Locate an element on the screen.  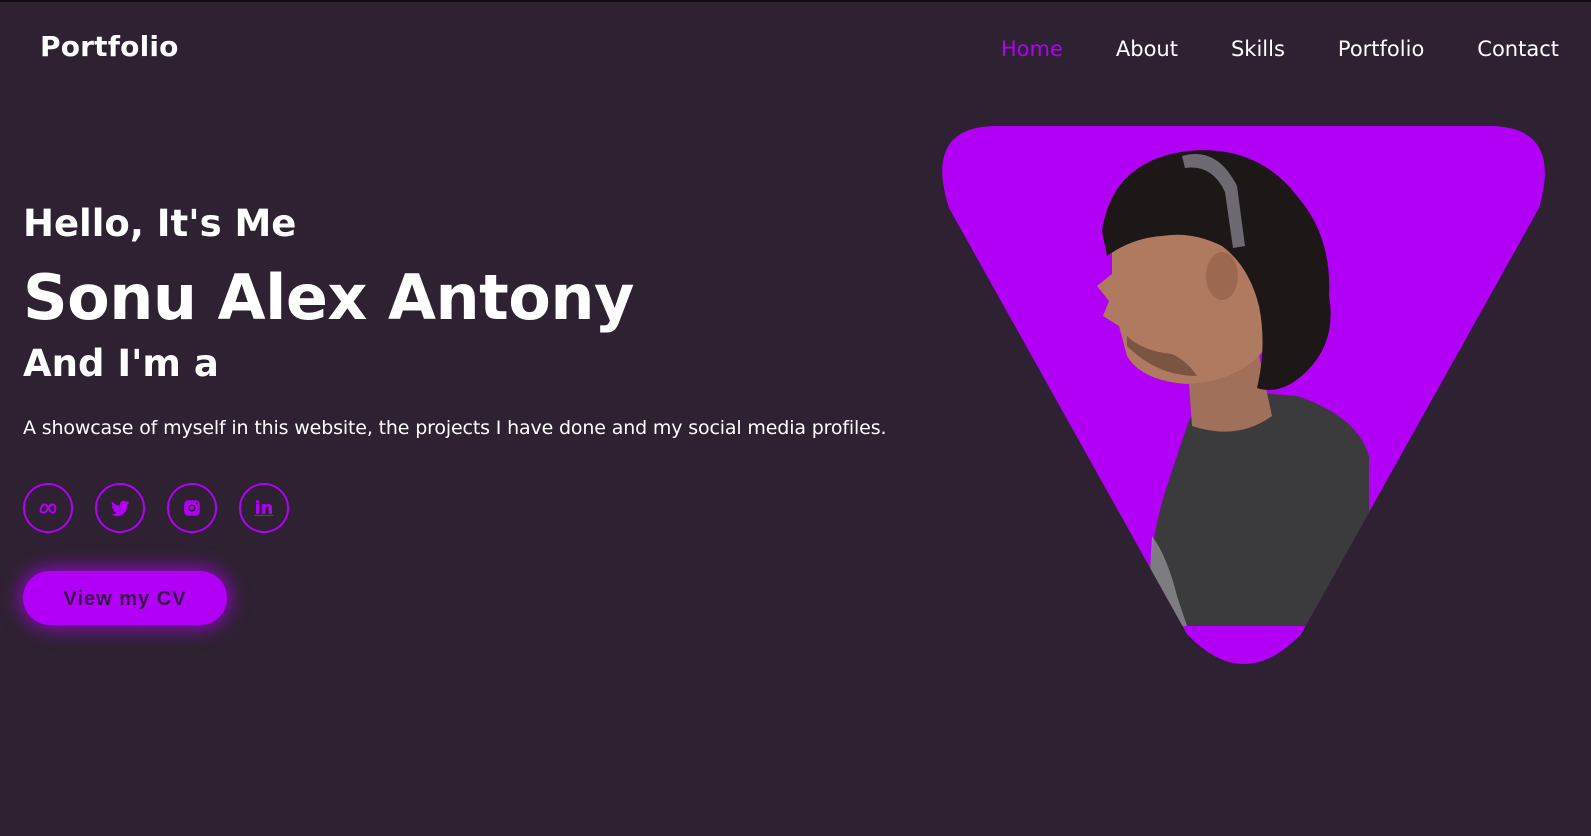
nav-skills: Skills is located at coordinates (1258, 49).